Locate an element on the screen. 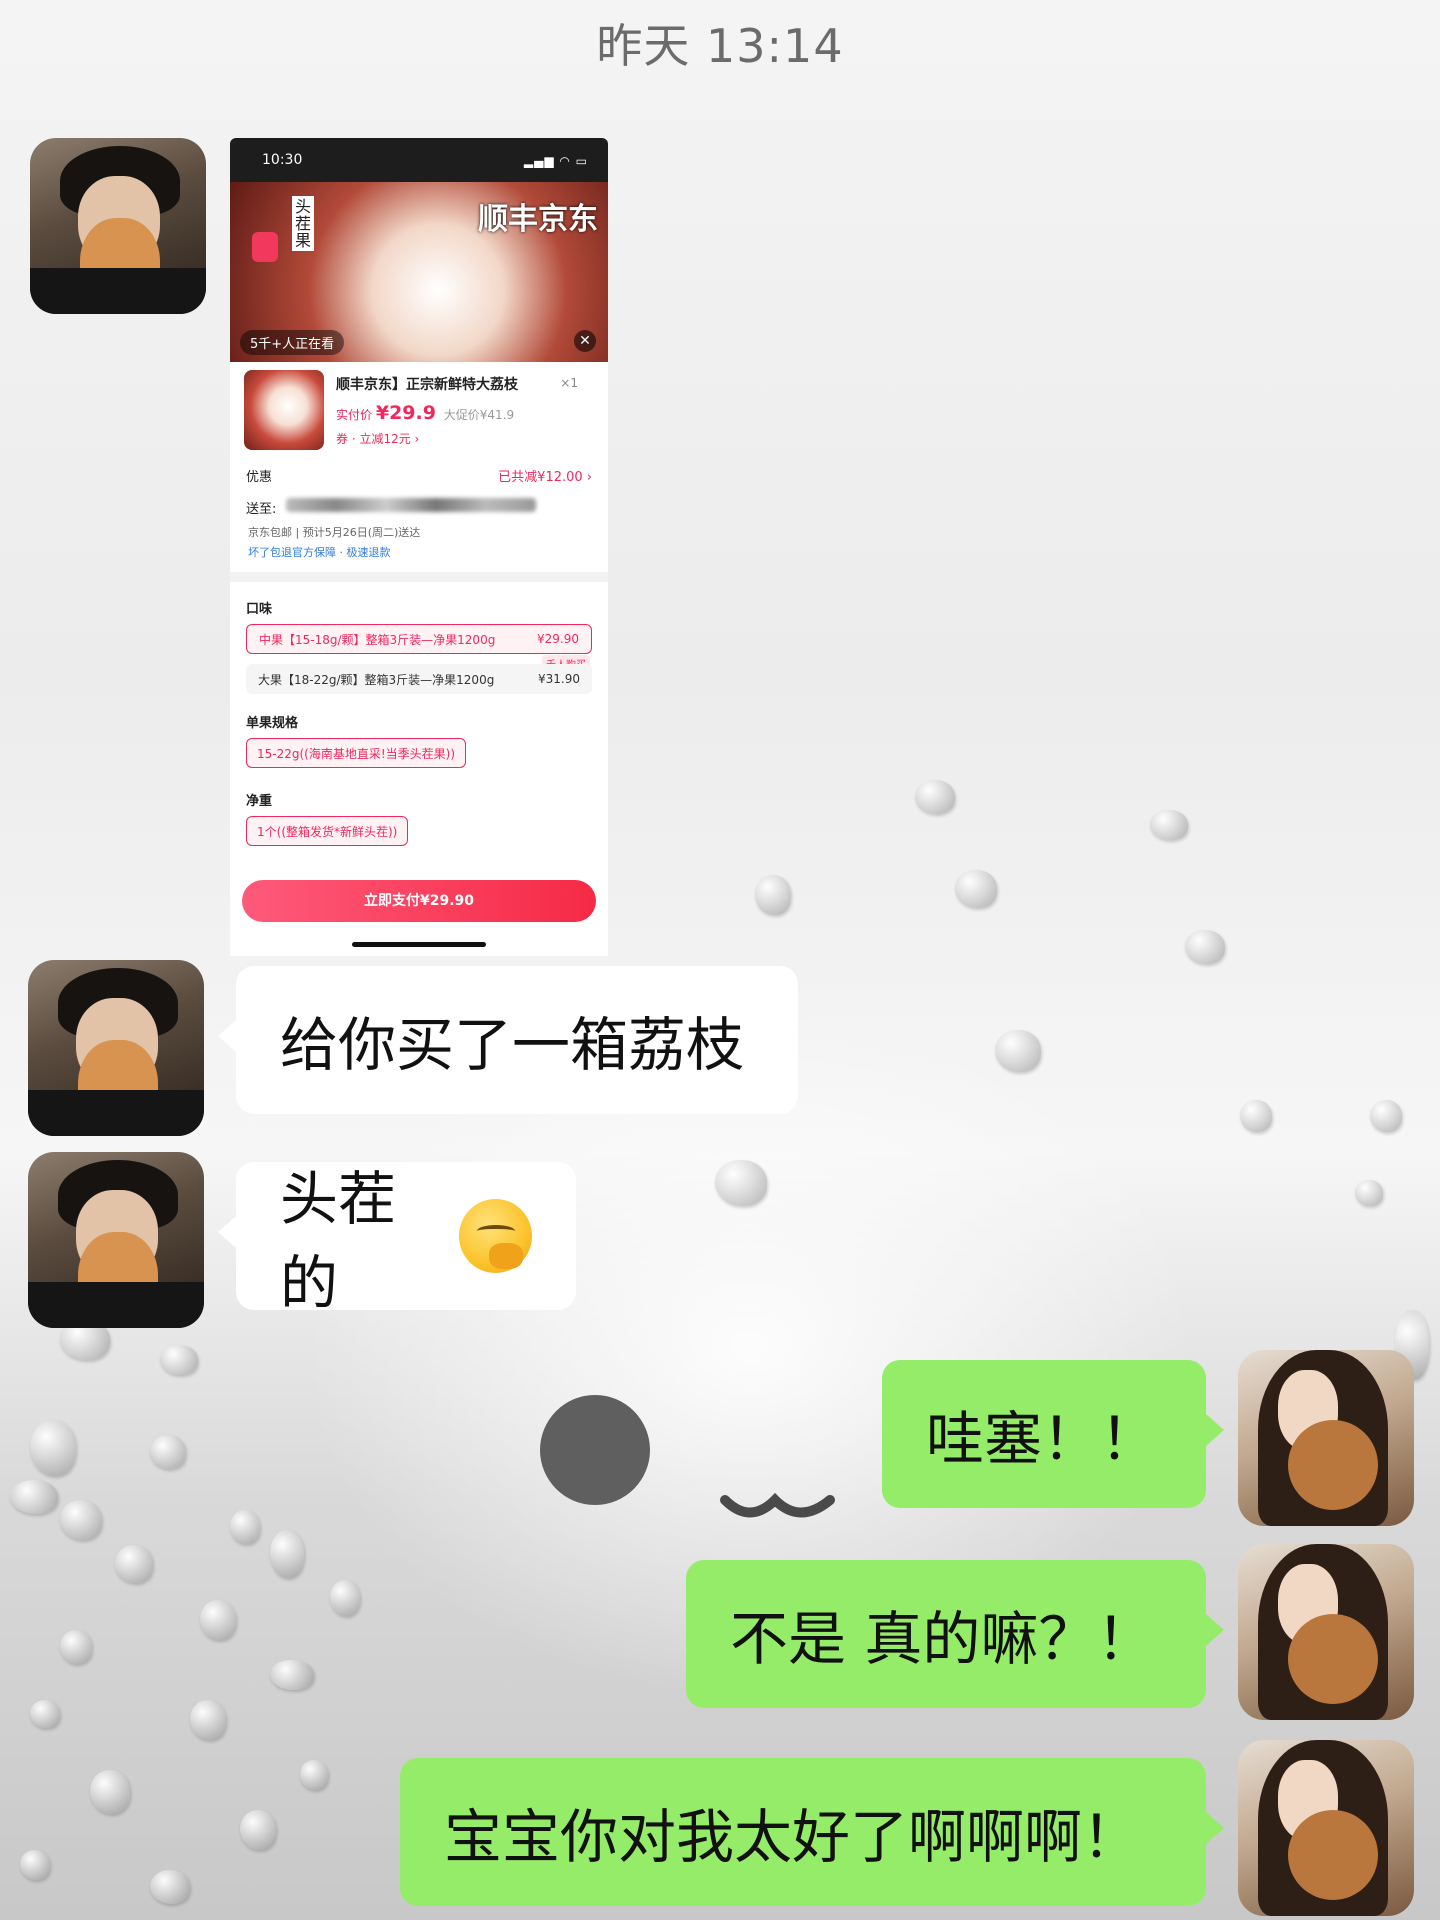  banner-logo: 顺丰京东 is located at coordinates (538, 219).